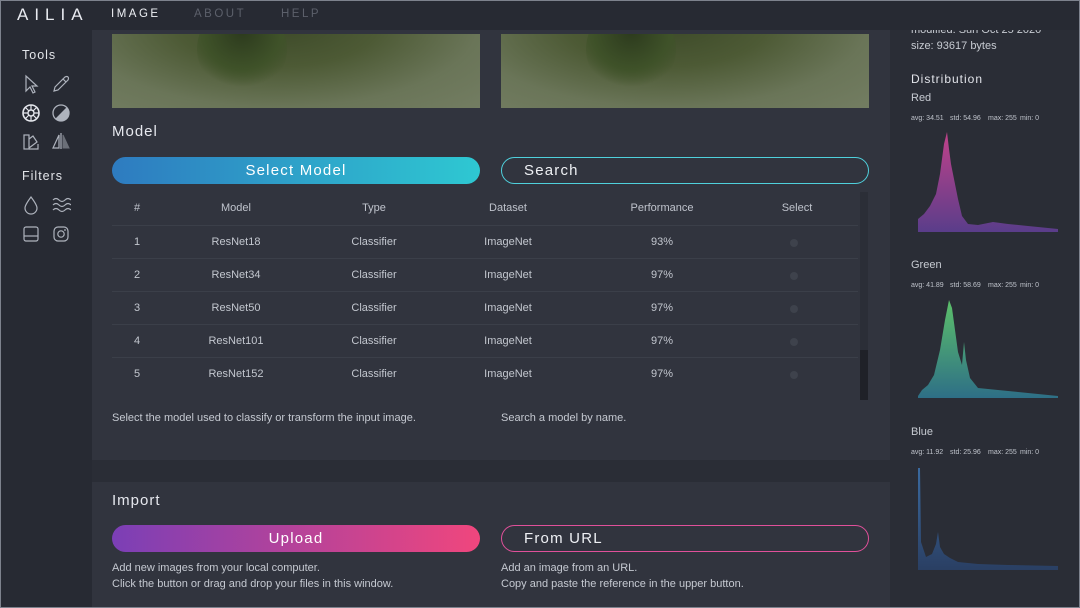  I want to click on nav-image: IMAGE, so click(136, 14).